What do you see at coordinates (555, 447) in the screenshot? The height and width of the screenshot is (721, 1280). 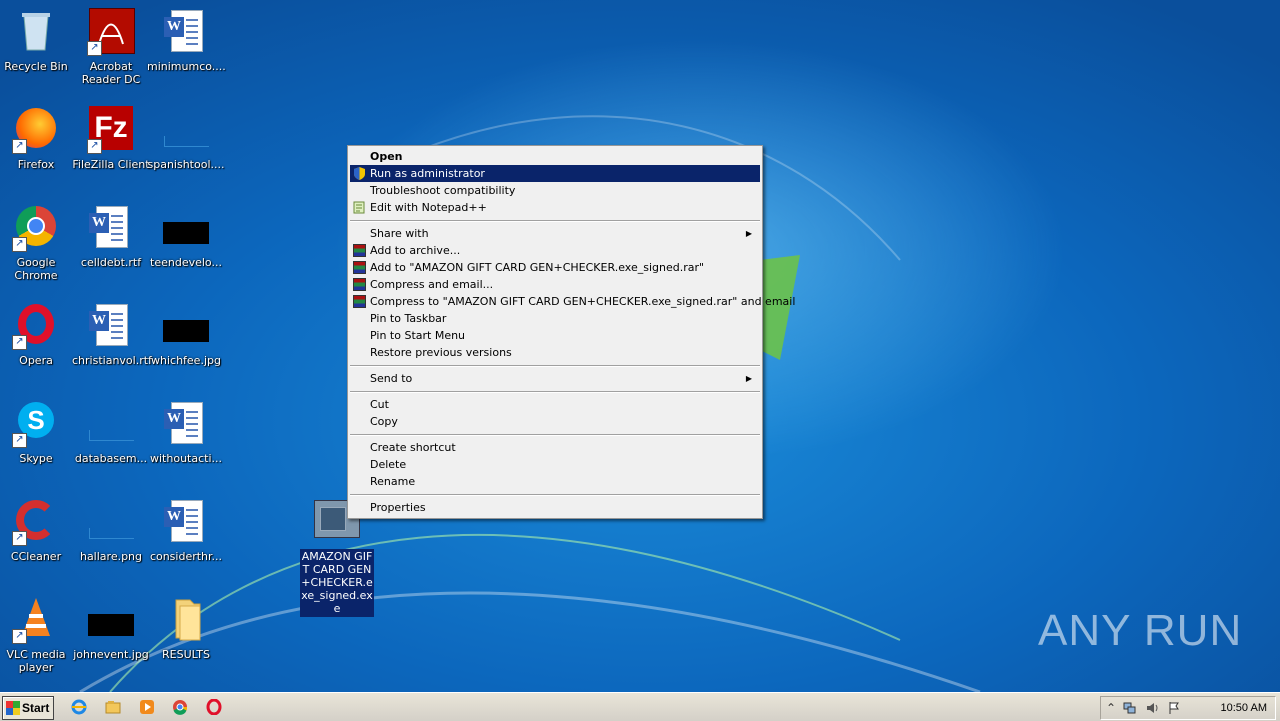 I see `menu-item-create-shortcut: Create shortcut` at bounding box center [555, 447].